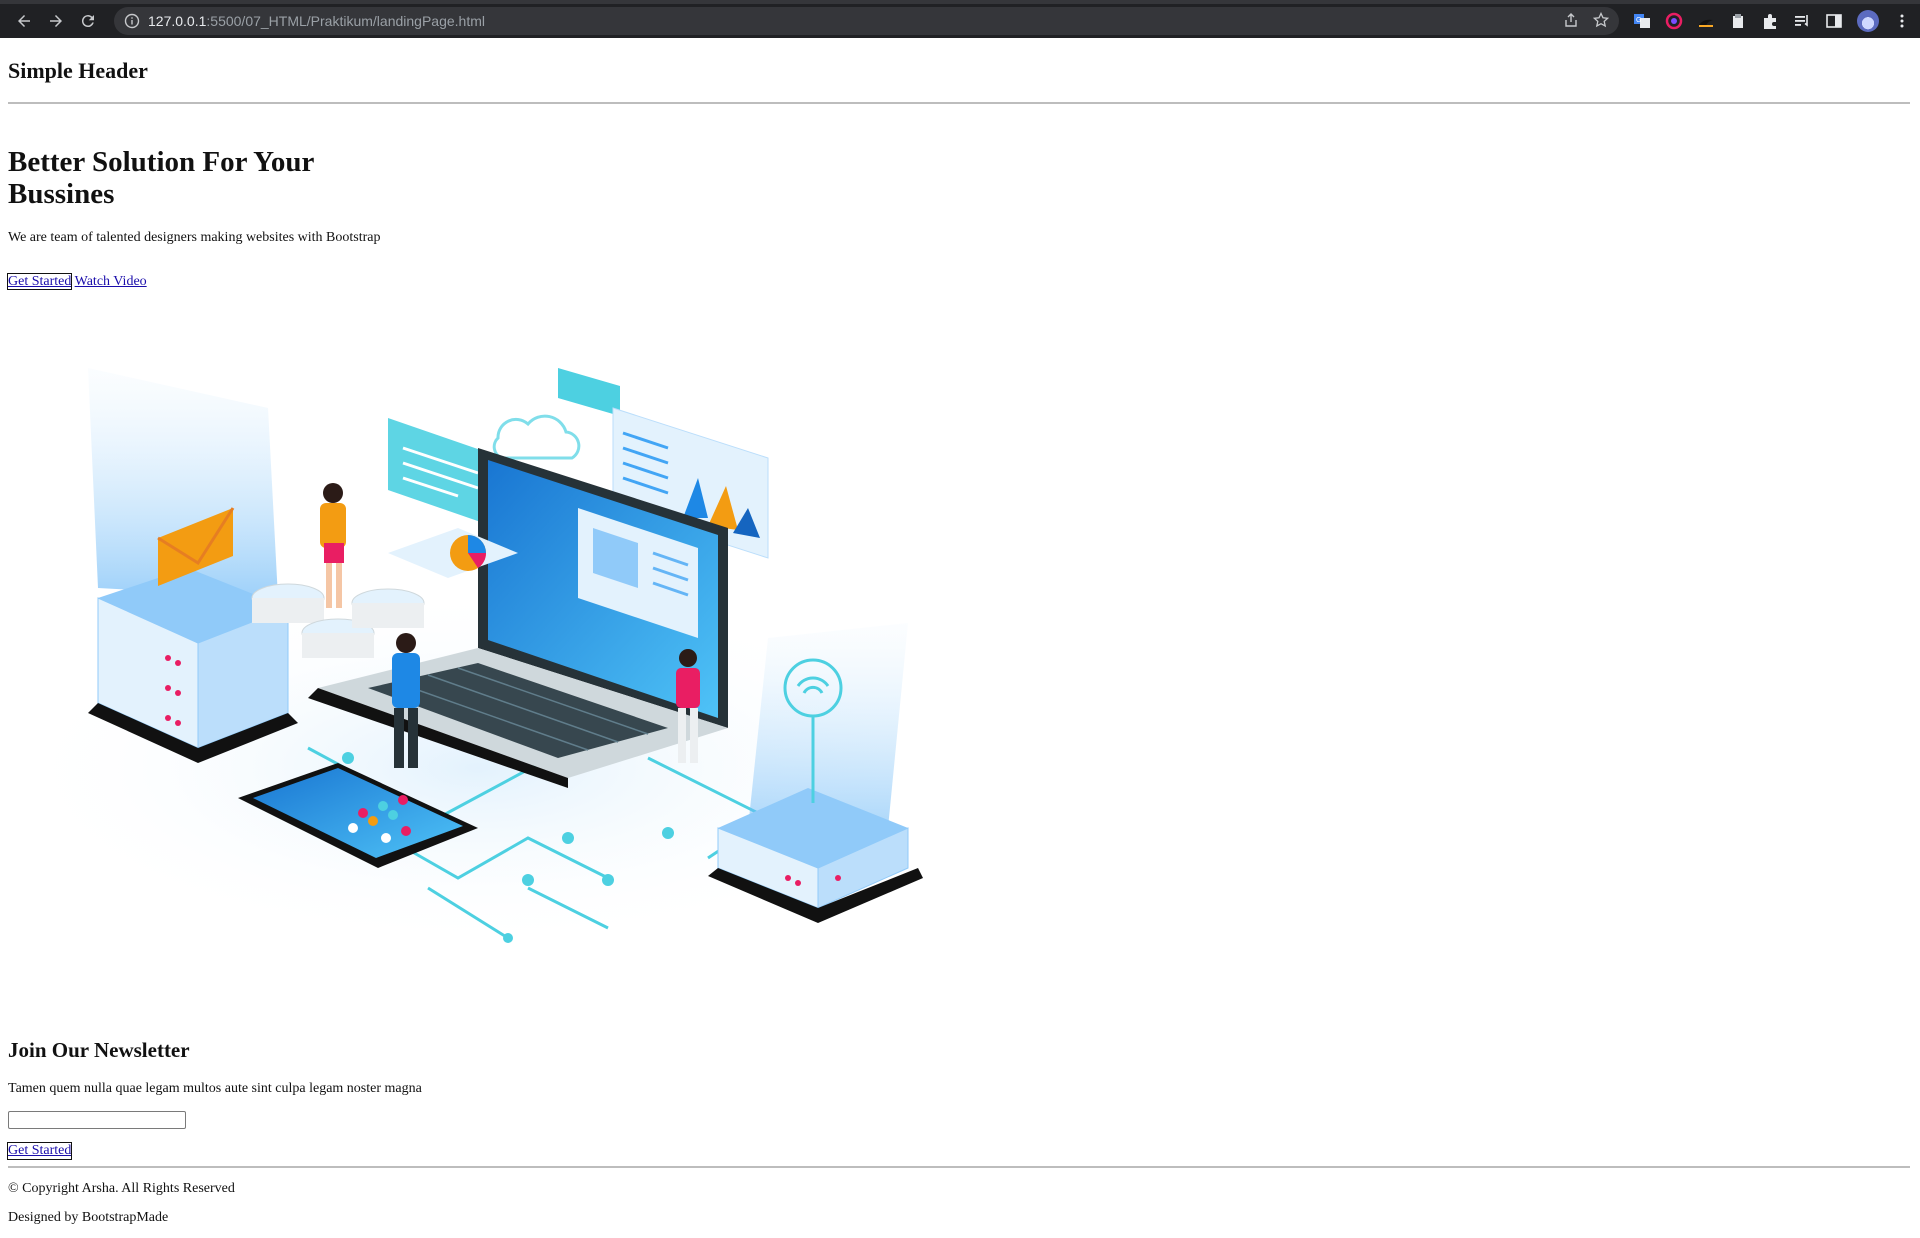  What do you see at coordinates (1638, 20) in the screenshot?
I see `svg-text: G` at bounding box center [1638, 20].